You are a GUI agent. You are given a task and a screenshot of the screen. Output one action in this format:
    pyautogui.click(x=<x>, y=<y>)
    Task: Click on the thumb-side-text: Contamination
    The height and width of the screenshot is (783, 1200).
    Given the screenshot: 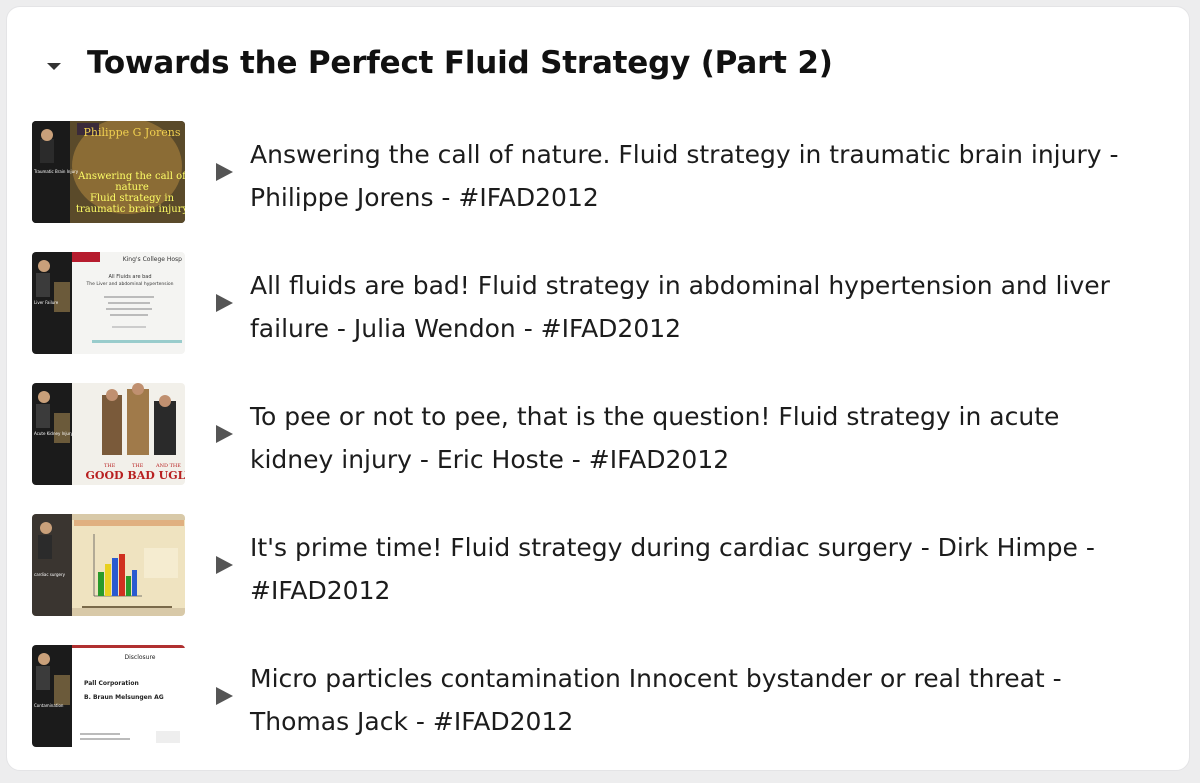 What is the action you would take?
    pyautogui.click(x=49, y=705)
    